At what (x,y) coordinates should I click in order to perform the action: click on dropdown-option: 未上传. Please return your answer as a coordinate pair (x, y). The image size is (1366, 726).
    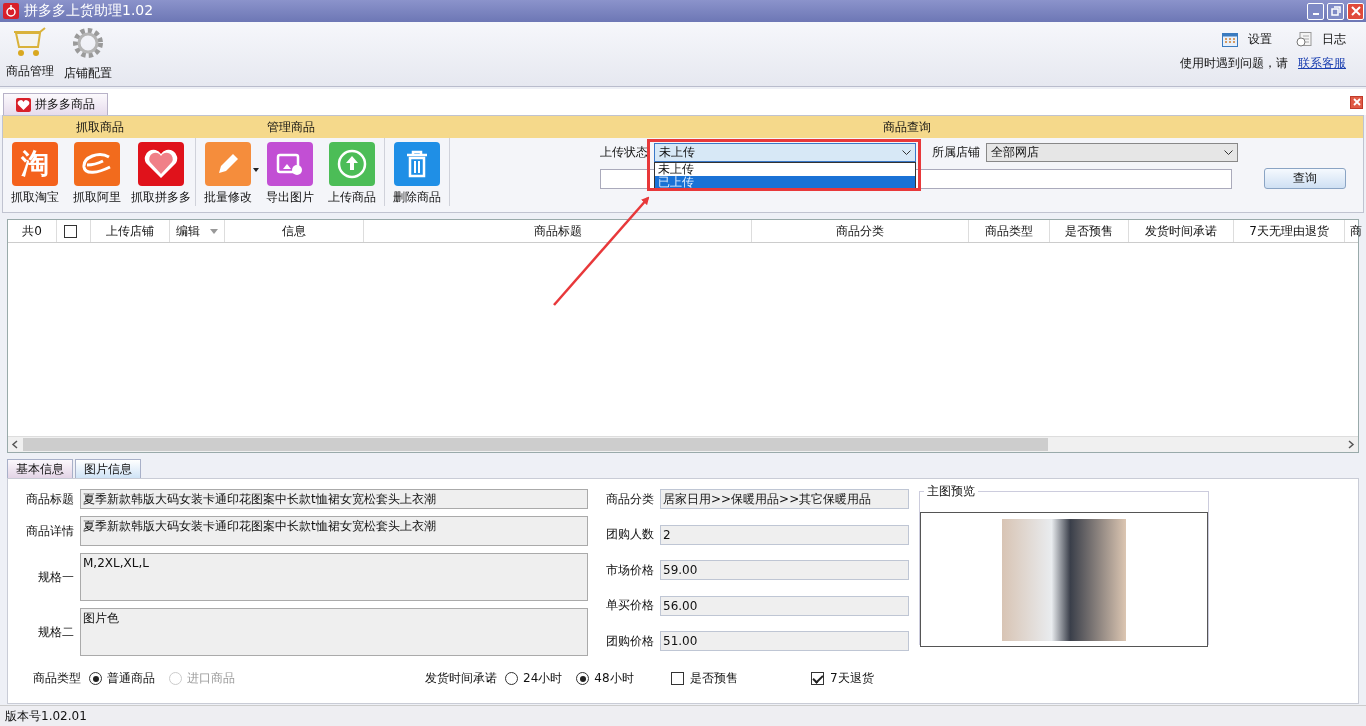
    Looking at the image, I should click on (785, 169).